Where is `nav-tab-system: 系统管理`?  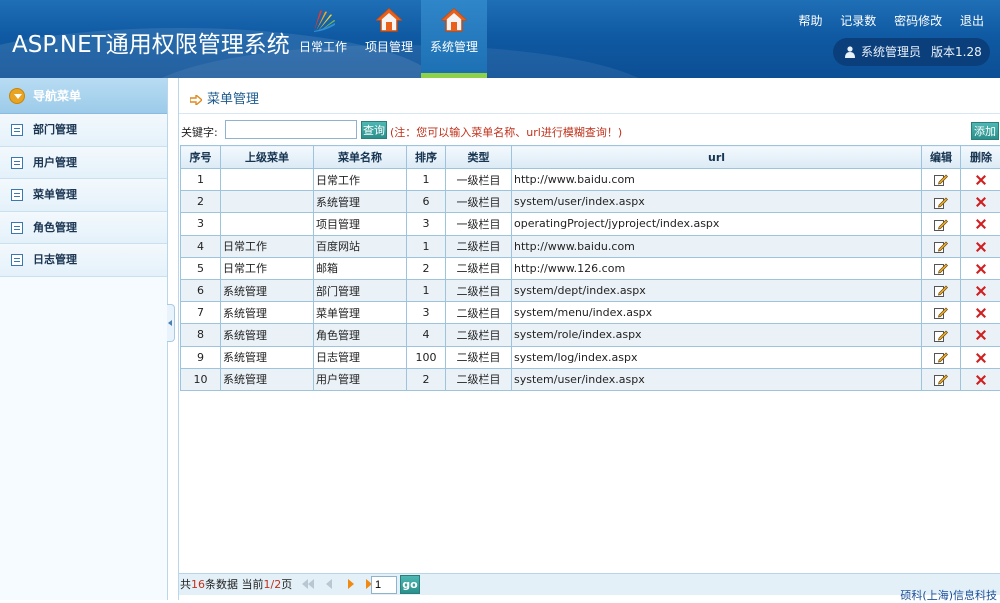
nav-tab-system: 系统管理 is located at coordinates (454, 39).